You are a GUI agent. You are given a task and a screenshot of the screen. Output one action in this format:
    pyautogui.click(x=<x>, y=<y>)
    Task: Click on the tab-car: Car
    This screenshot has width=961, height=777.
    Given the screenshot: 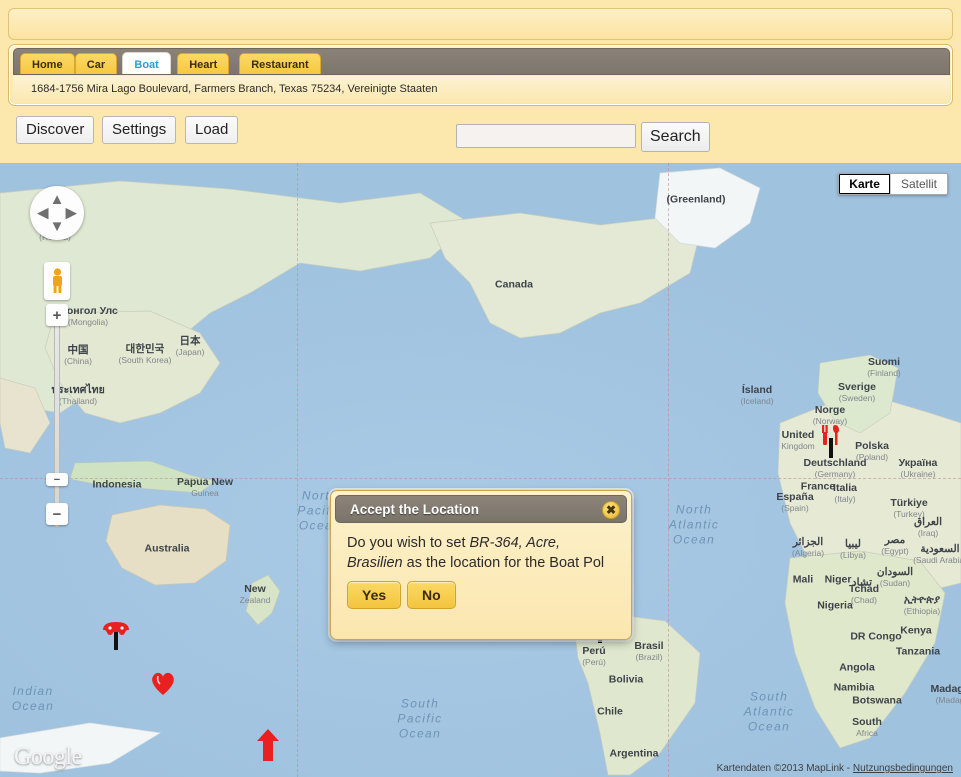 What is the action you would take?
    pyautogui.click(x=96, y=63)
    